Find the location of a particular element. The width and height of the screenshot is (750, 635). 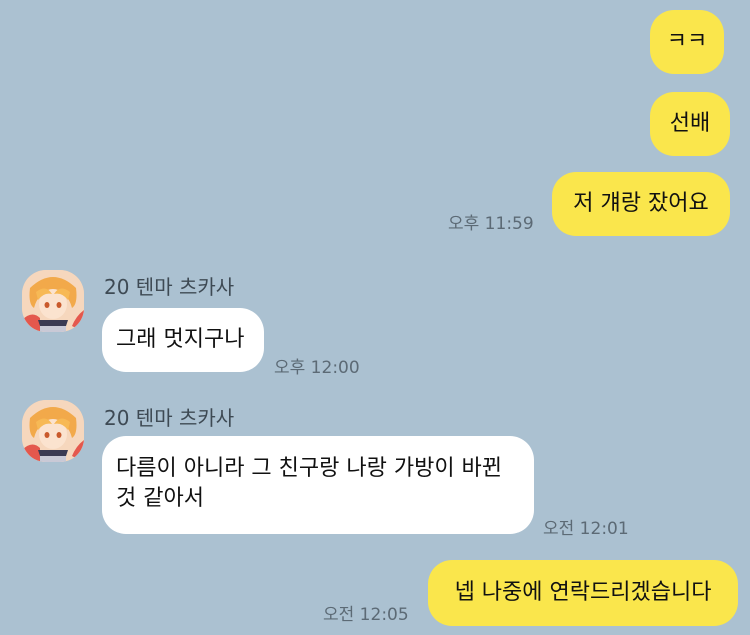

message-text-line: 다름이 아니라 그 친구랑 나랑 가방이 바뀐 is located at coordinates (309, 468).